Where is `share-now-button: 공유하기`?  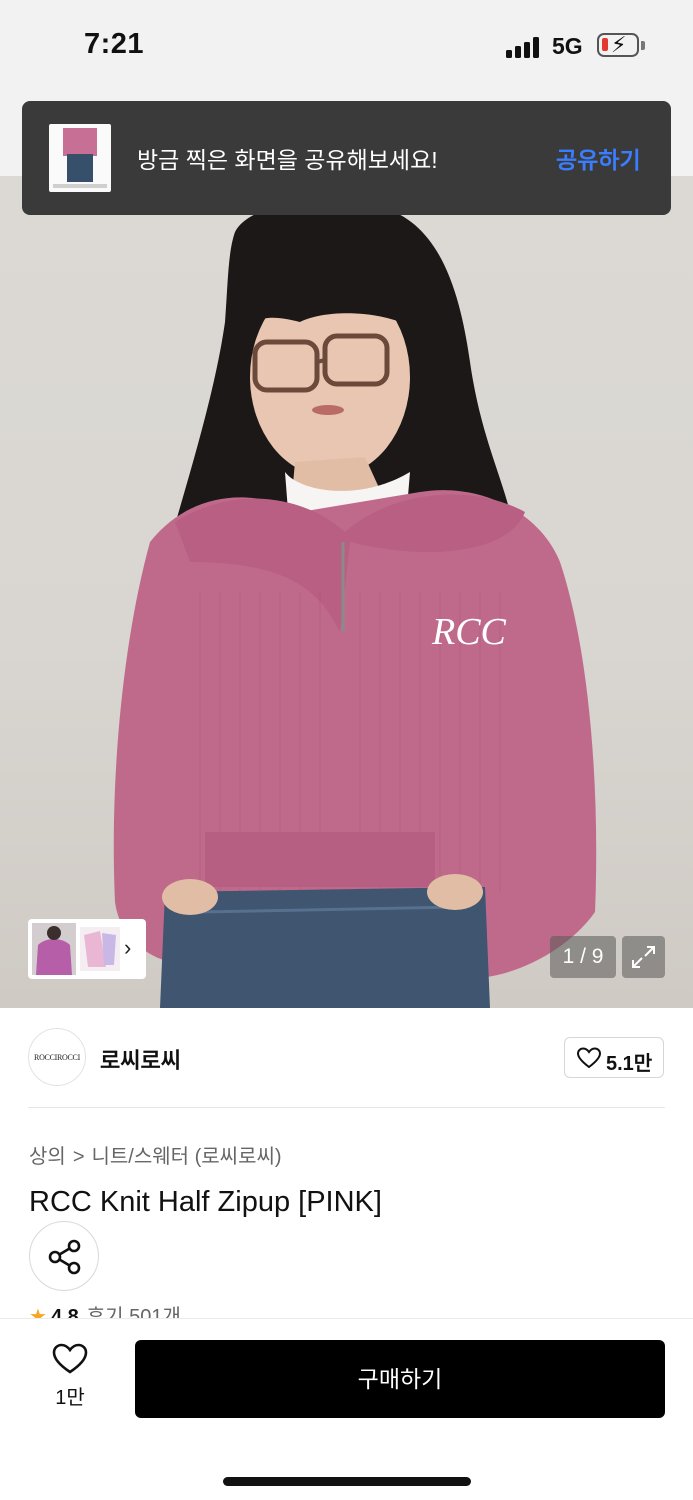
share-now-button: 공유하기 is located at coordinates (598, 158).